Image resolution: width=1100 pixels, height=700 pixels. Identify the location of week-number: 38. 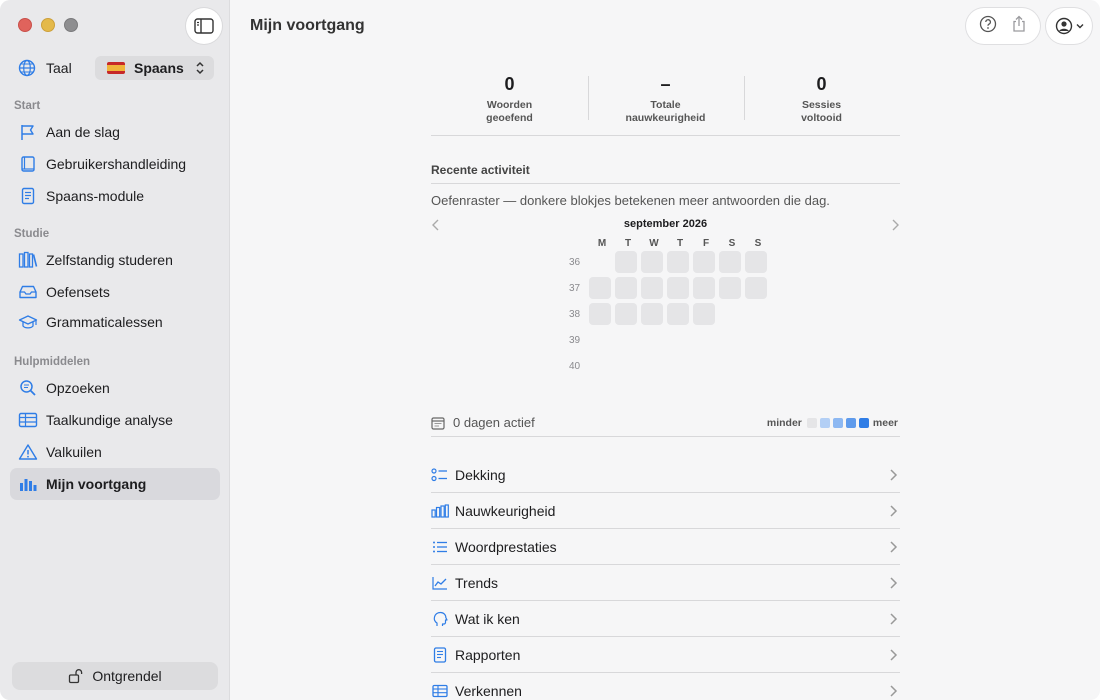
(575, 314).